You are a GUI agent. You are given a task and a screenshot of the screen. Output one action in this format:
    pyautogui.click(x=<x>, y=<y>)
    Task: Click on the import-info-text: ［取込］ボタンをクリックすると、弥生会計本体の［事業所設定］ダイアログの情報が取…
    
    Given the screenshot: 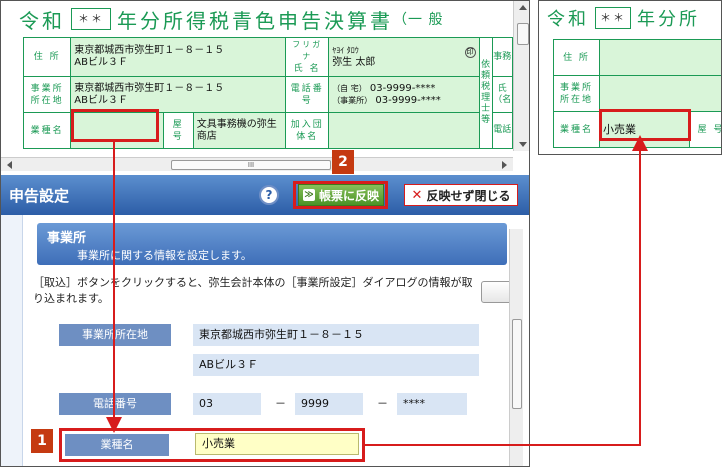 What is the action you would take?
    pyautogui.click(x=253, y=290)
    